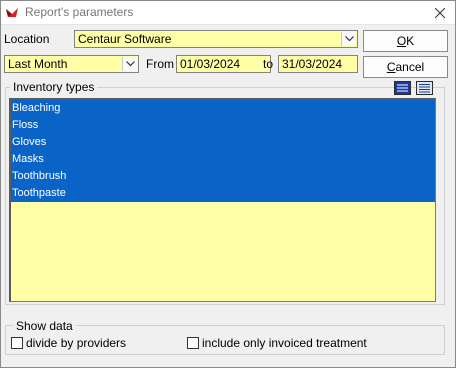 The width and height of the screenshot is (456, 368). I want to click on invoiced-only-label: include only invoiced treatment, so click(284, 343).